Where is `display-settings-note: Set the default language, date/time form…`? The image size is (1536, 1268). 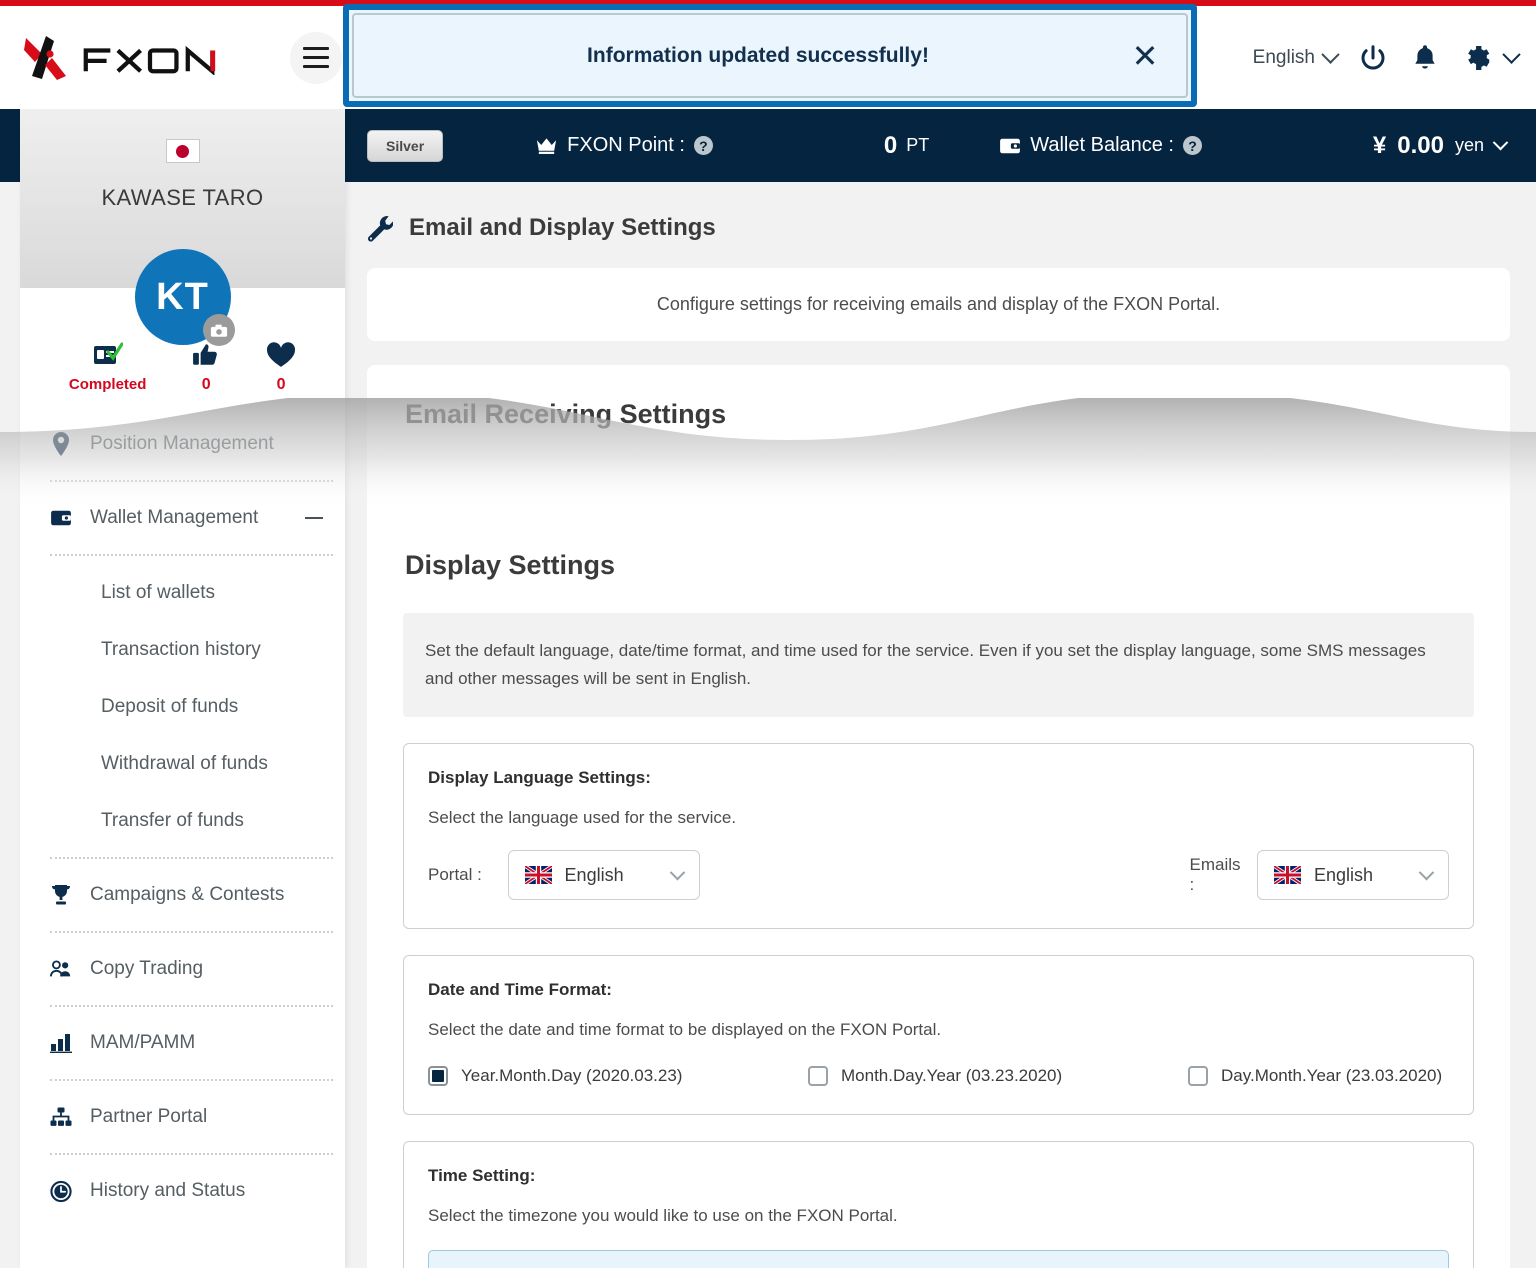 display-settings-note: Set the default language, date/time form… is located at coordinates (938, 665).